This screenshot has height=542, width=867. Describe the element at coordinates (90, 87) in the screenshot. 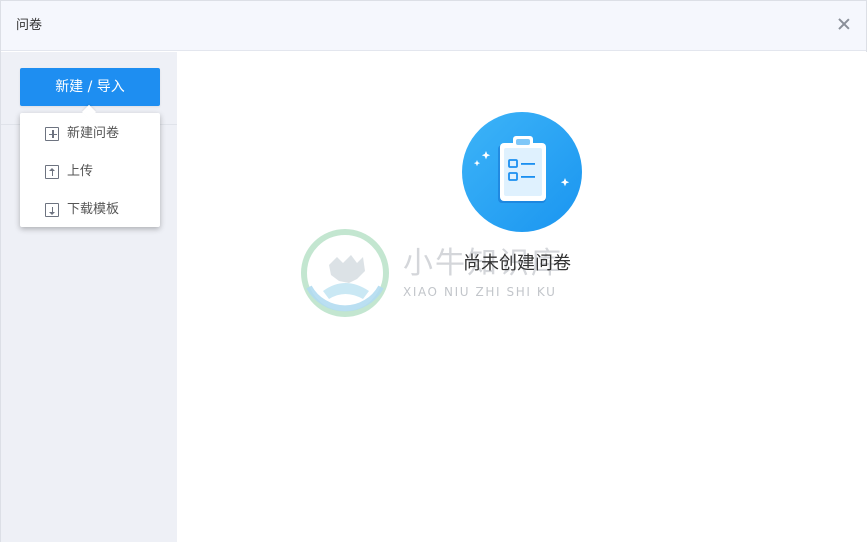

I see `new-import-button: 新建 / 导入` at that location.